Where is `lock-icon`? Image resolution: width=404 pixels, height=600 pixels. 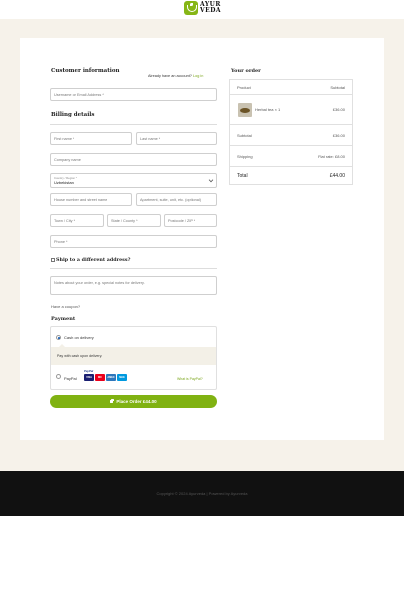
lock-icon is located at coordinates (112, 400).